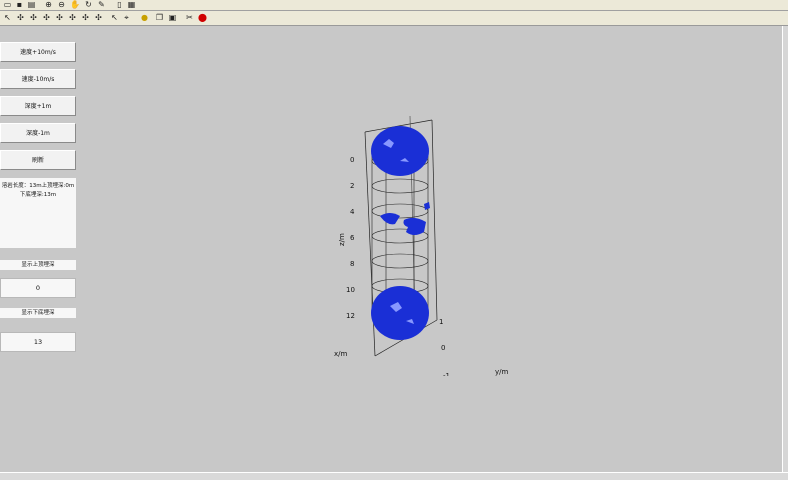  I want to click on stop-icon: ⬤, so click(202, 17).